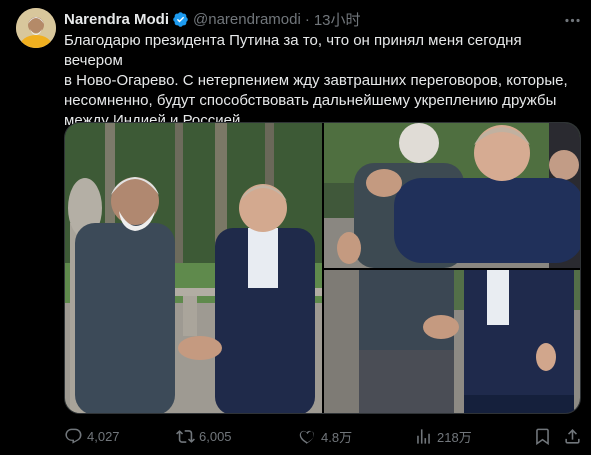 Image resolution: width=591 pixels, height=455 pixels. I want to click on bookmark-icon, so click(542, 436).